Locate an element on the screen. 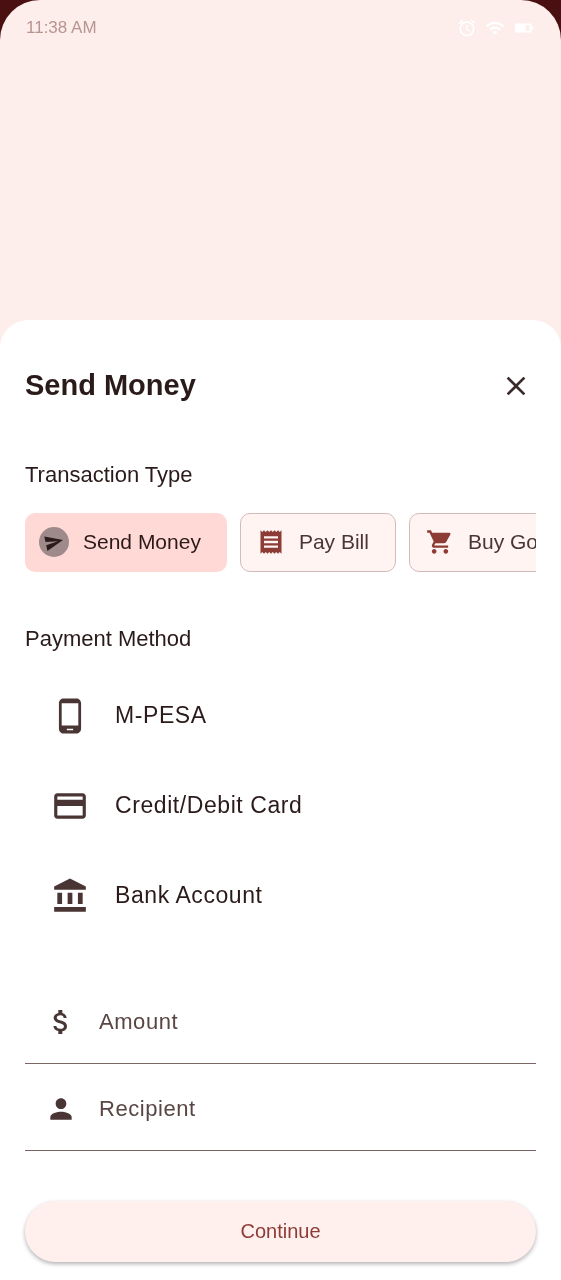 The height and width of the screenshot is (1280, 561). transaction-type-chip: Send Money is located at coordinates (126, 542).